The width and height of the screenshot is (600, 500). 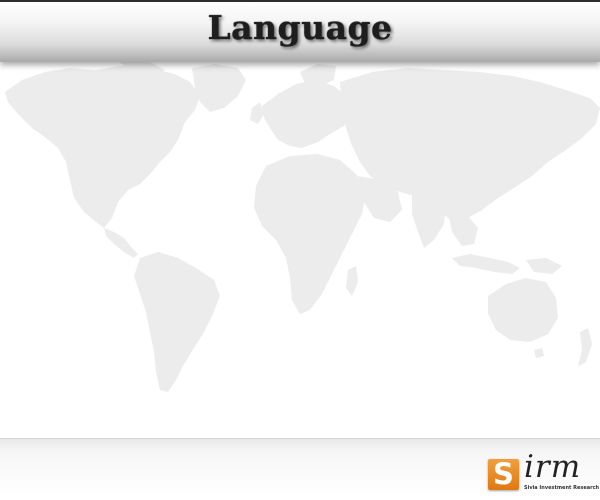 I want to click on logo-mark-letter: S, so click(x=503, y=474).